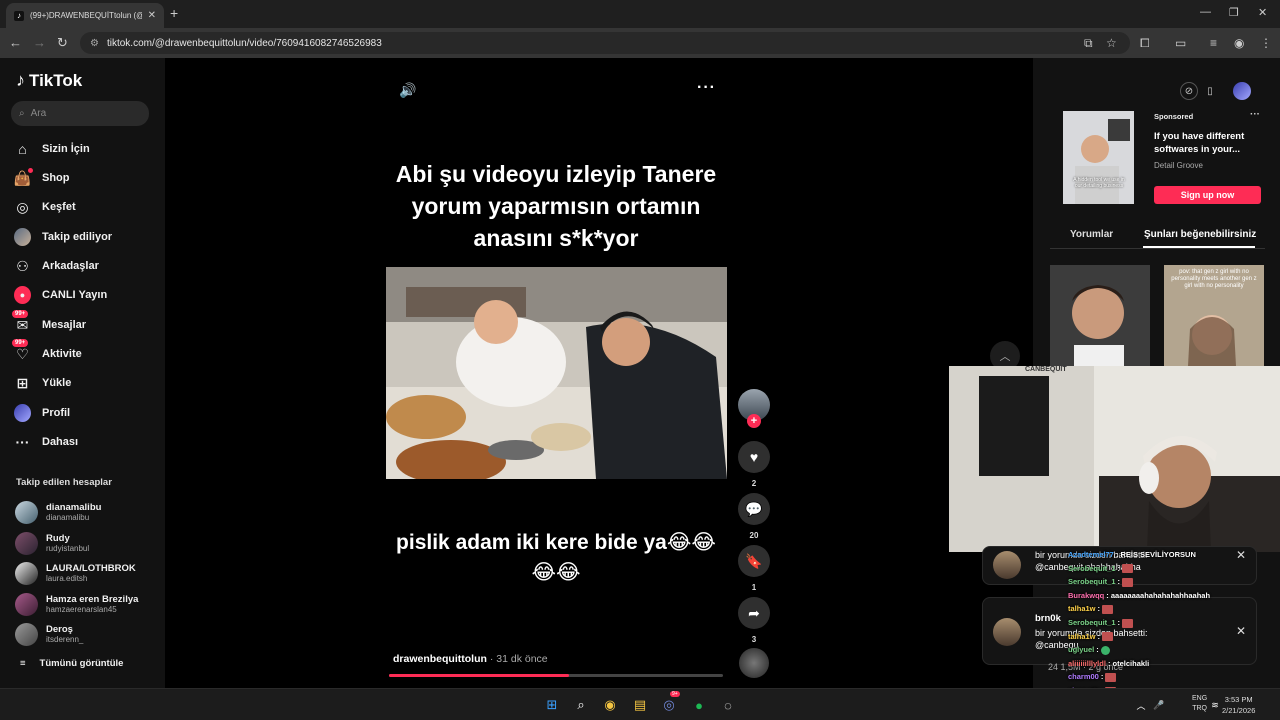 Image resolution: width=1280 pixels, height=720 pixels. Describe the element at coordinates (556, 373) in the screenshot. I see `video-frame` at that location.